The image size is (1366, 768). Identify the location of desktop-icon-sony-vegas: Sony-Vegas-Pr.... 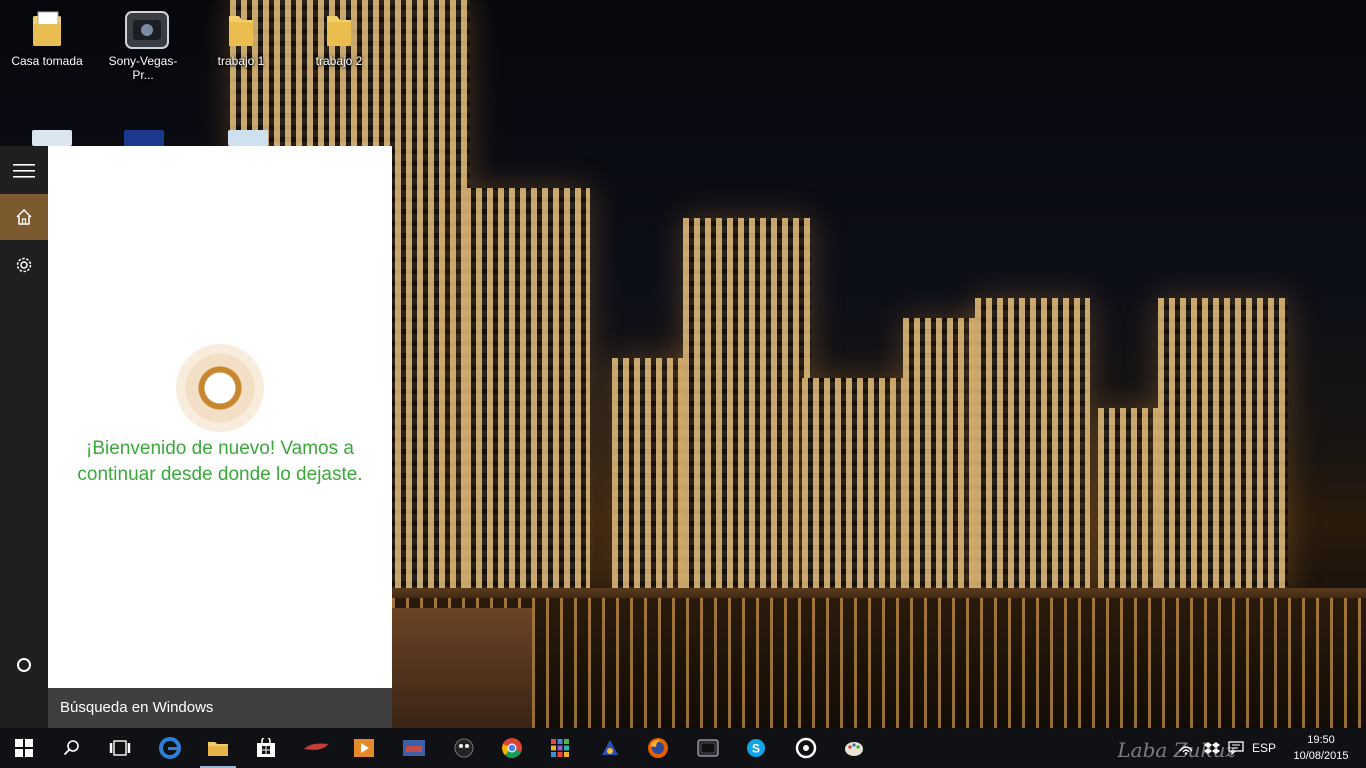
(143, 46).